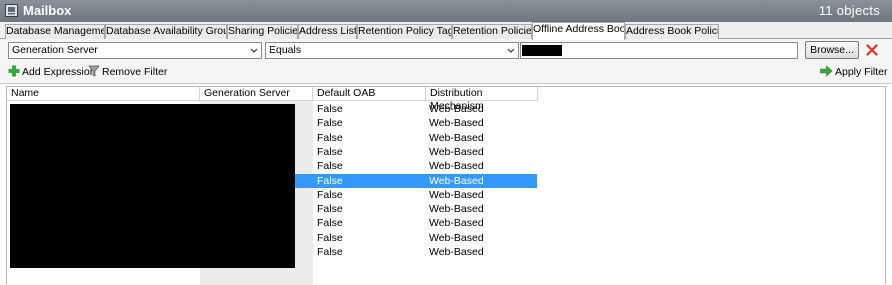  I want to click on tab-retention-policies: Retention Policies, so click(492, 31).